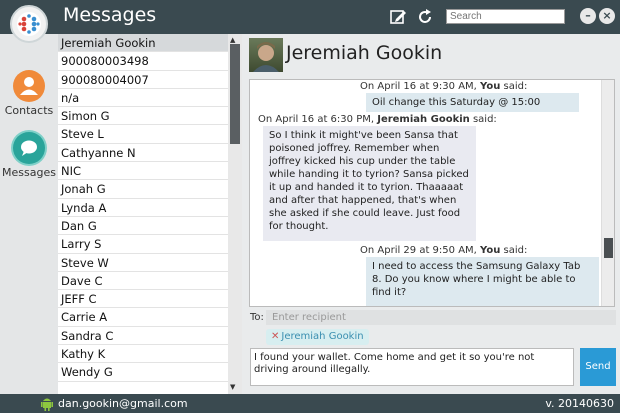 The width and height of the screenshot is (620, 413). Describe the element at coordinates (235, 94) in the screenshot. I see `scrollbar-thumb` at that location.